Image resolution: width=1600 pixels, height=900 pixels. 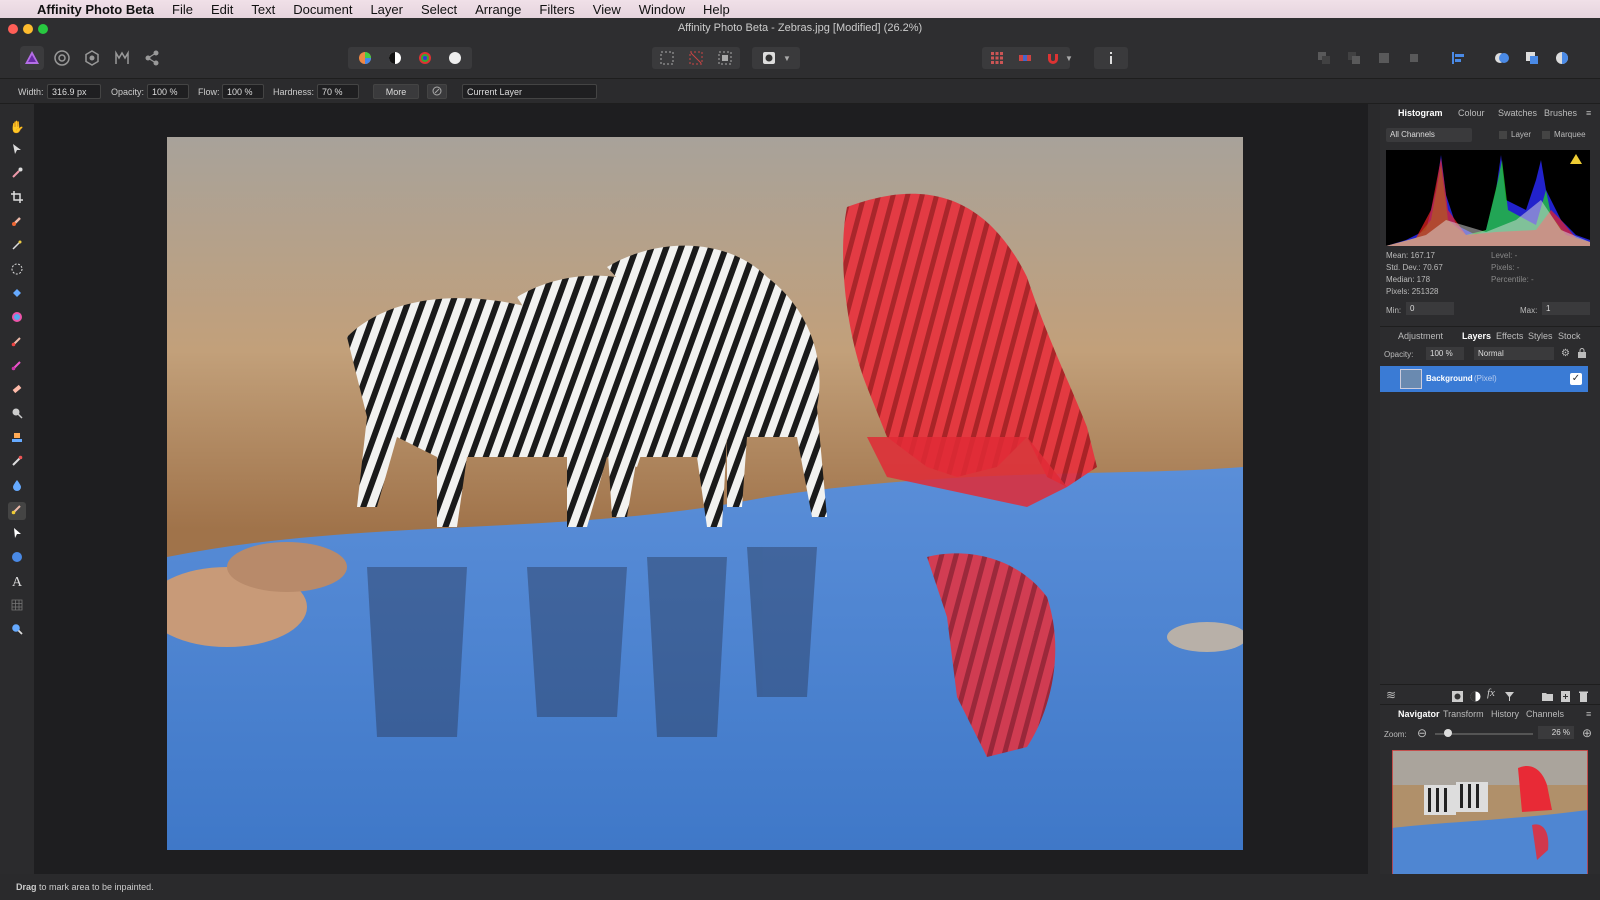 I want to click on layer-source-select: Current Layer, so click(x=529, y=91).